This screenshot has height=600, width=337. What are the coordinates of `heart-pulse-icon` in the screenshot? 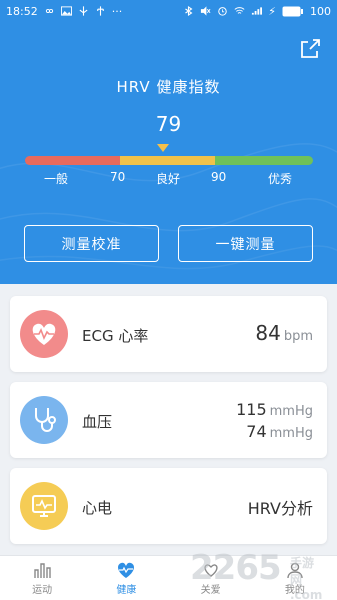 It's located at (126, 570).